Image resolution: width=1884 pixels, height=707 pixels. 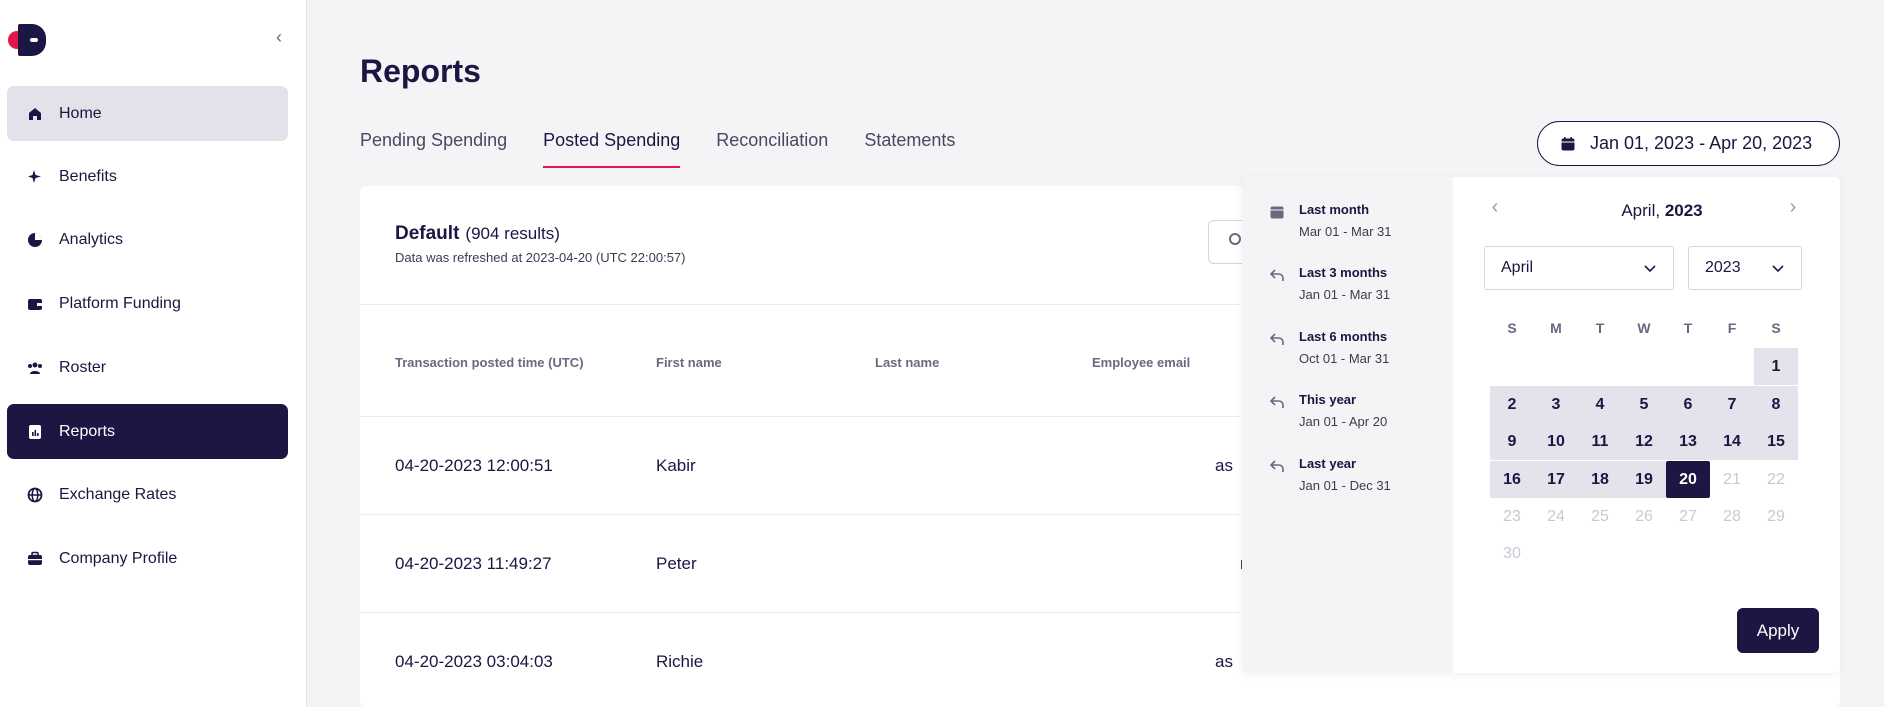 What do you see at coordinates (1512, 441) in the screenshot?
I see `calendar-day: 9` at bounding box center [1512, 441].